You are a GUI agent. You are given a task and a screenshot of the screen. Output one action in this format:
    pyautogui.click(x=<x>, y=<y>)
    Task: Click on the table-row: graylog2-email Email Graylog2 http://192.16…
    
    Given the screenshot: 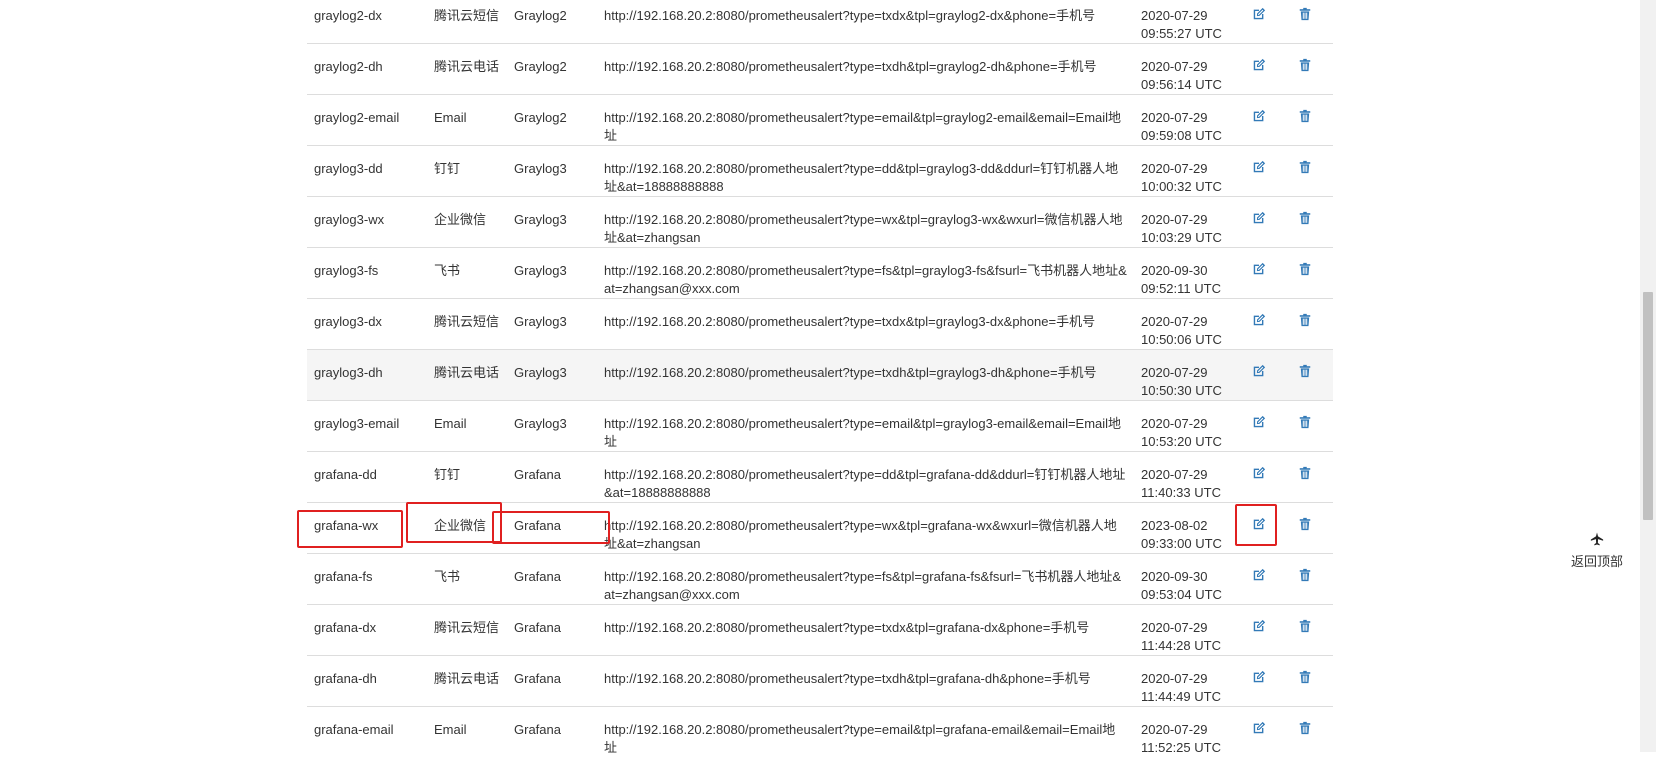 What is the action you would take?
    pyautogui.click(x=820, y=120)
    